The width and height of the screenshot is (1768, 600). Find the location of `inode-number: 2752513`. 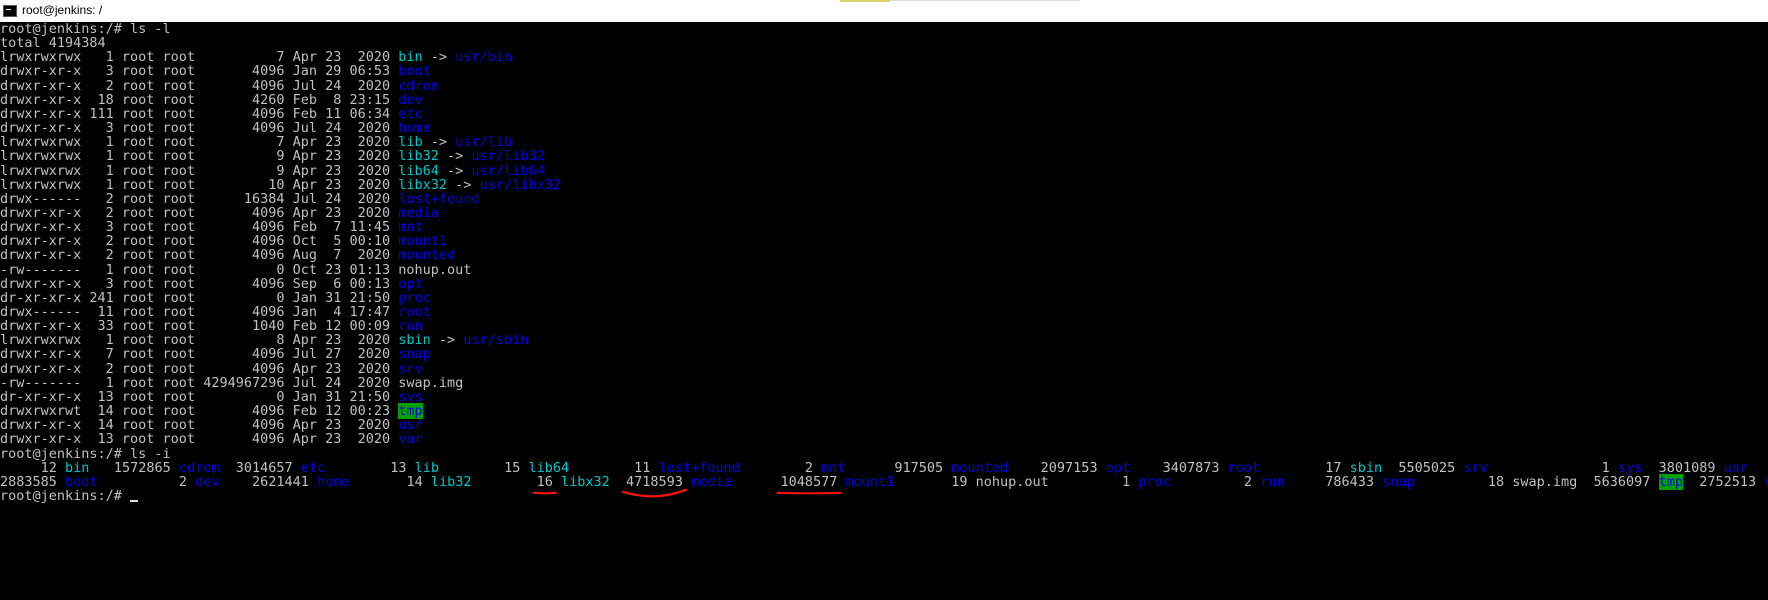

inode-number: 2752513 is located at coordinates (1728, 481).